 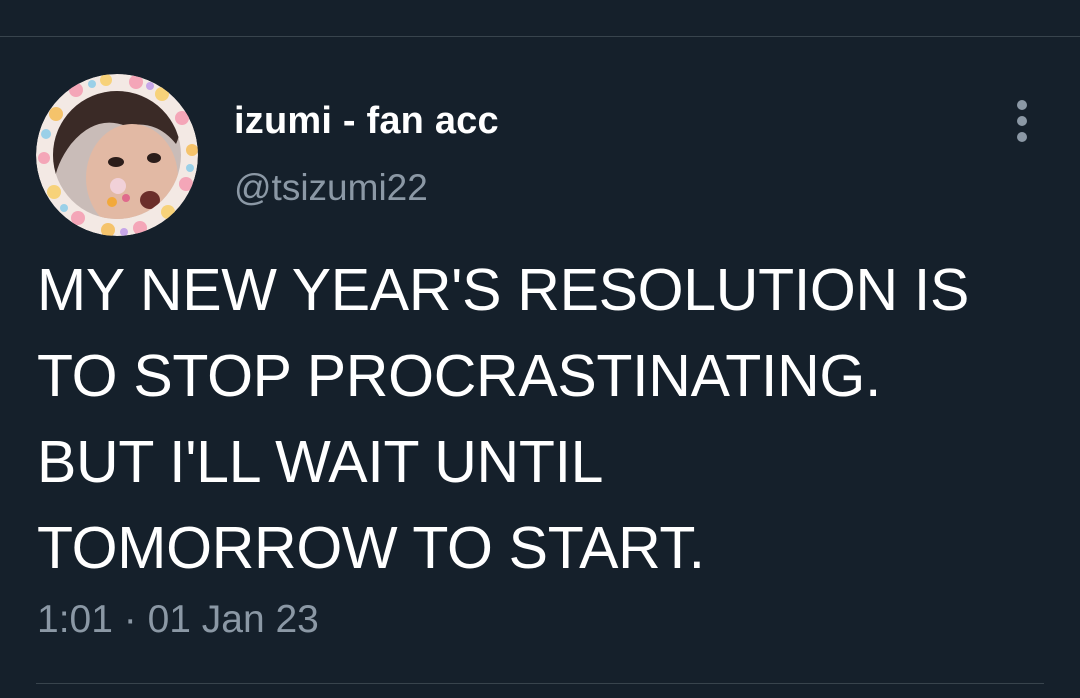 What do you see at coordinates (178, 620) in the screenshot?
I see `tweet-timestamp: 1:01 · 01 Jan 23` at bounding box center [178, 620].